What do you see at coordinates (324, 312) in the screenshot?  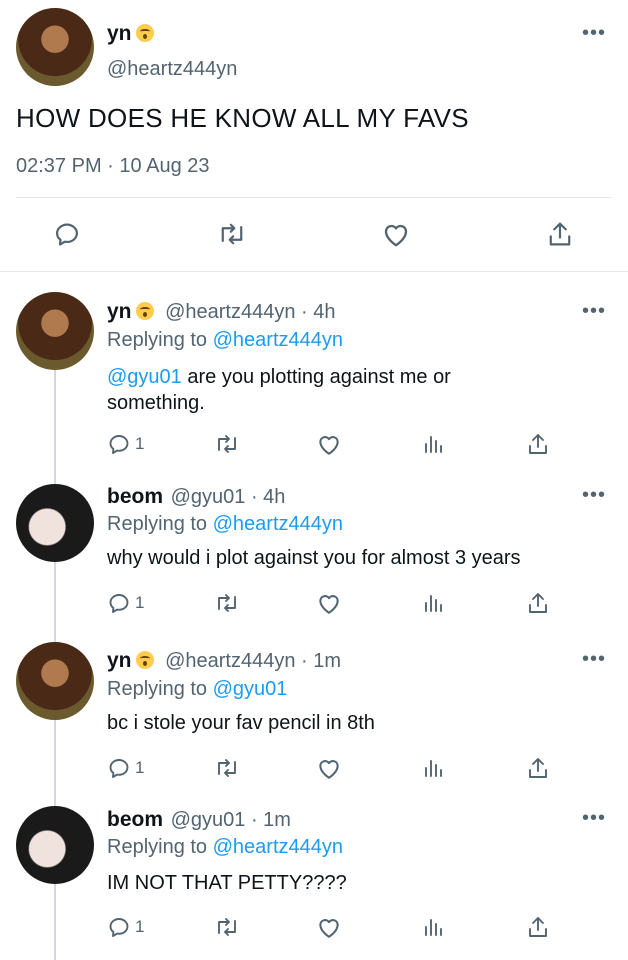 I see `reply-age: 4h` at bounding box center [324, 312].